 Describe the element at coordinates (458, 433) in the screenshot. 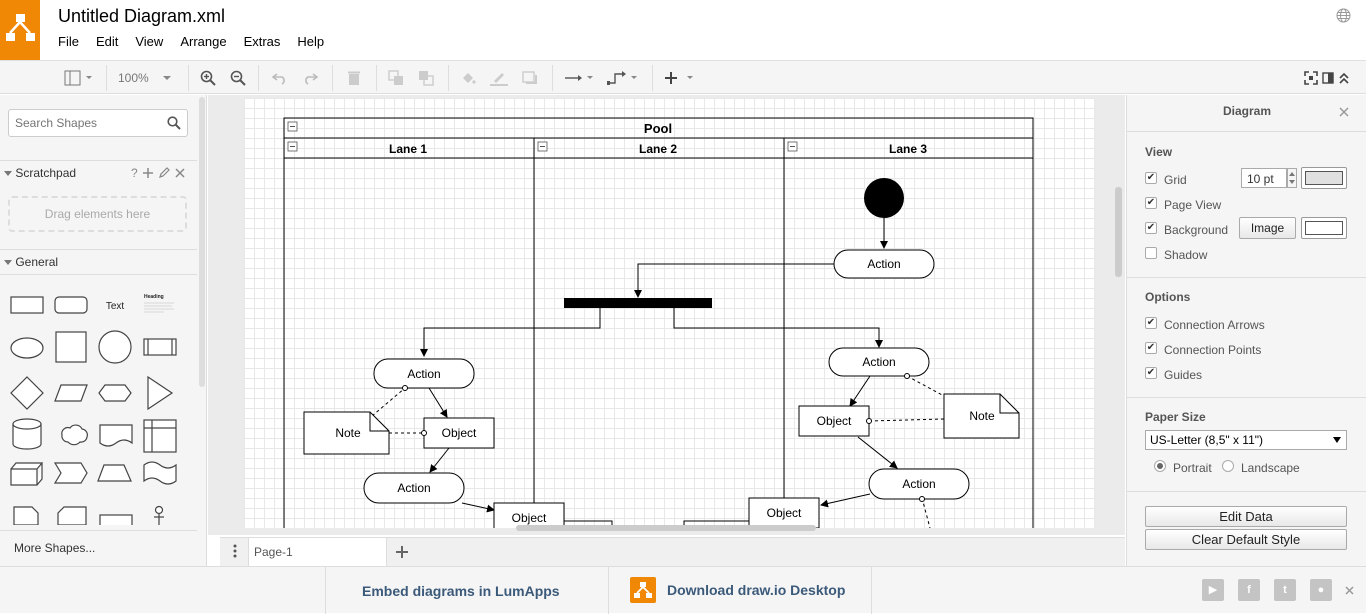

I see `object-node-l1: Object` at that location.